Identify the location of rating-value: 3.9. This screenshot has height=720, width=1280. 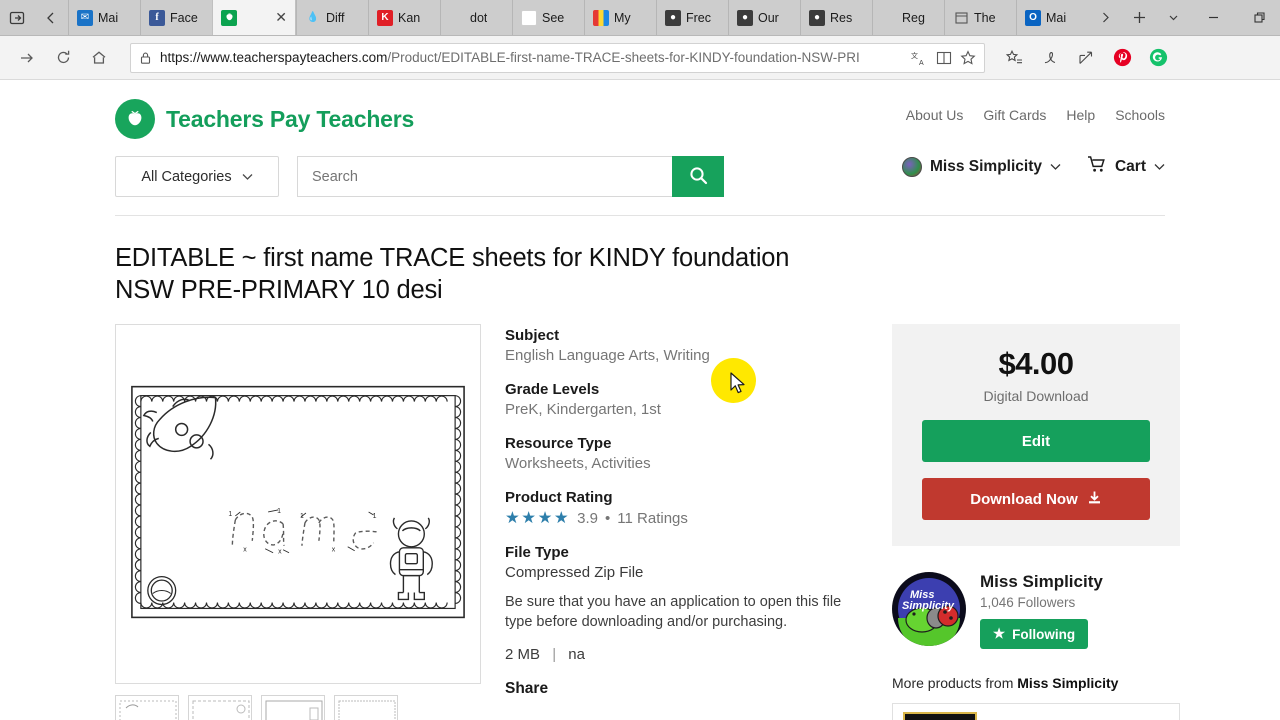
(588, 518).